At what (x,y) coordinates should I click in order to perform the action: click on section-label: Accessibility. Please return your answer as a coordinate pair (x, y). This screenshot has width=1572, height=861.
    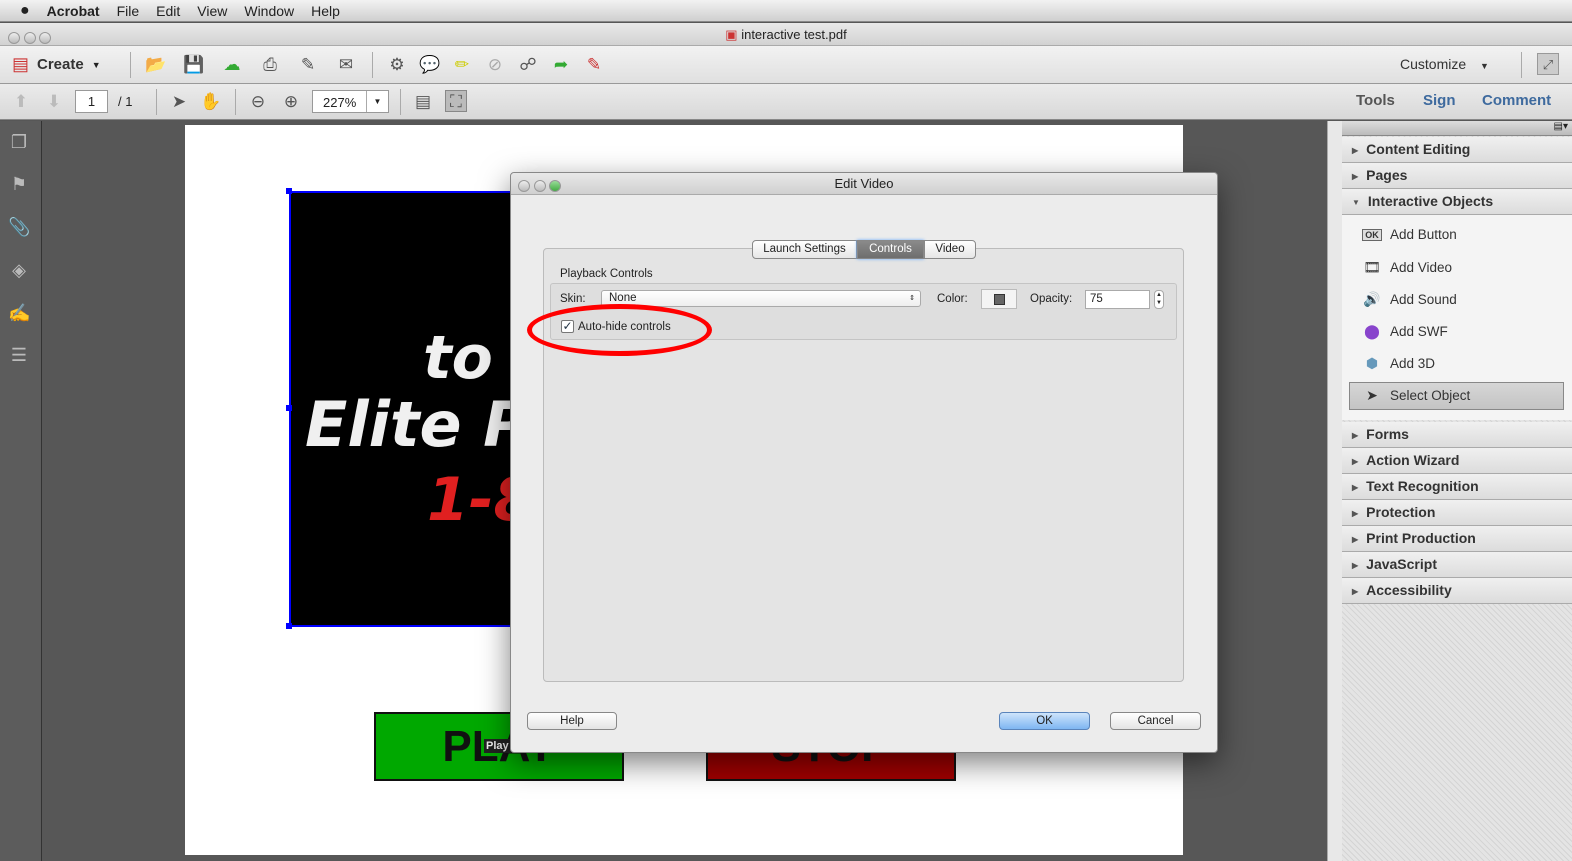
    Looking at the image, I should click on (1409, 590).